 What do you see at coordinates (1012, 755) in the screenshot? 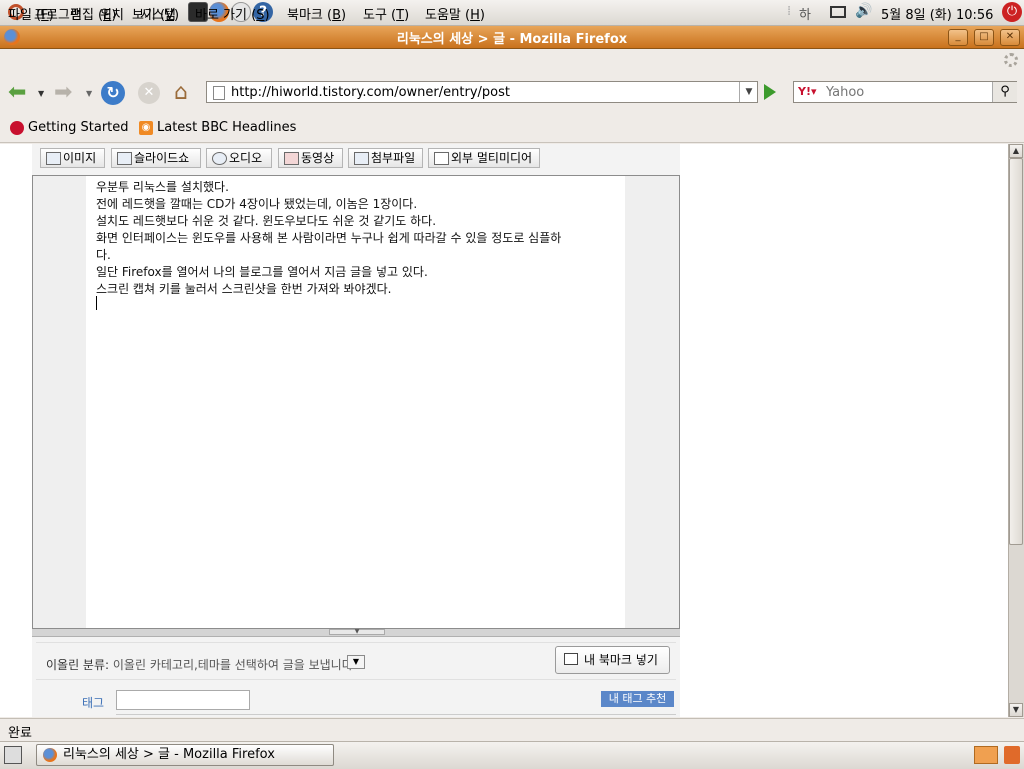
I see `trash-icon` at bounding box center [1012, 755].